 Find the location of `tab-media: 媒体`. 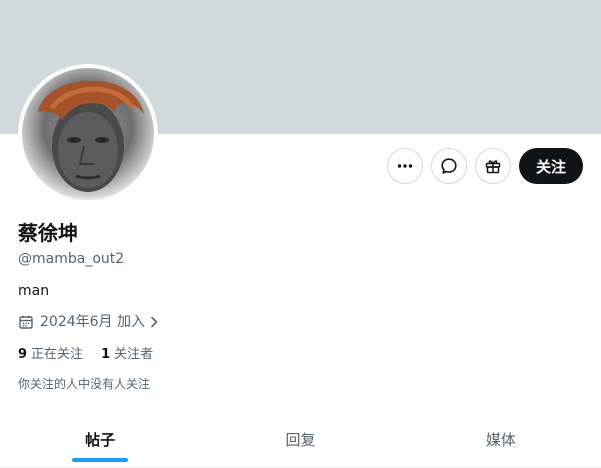

tab-media: 媒体 is located at coordinates (501, 439).